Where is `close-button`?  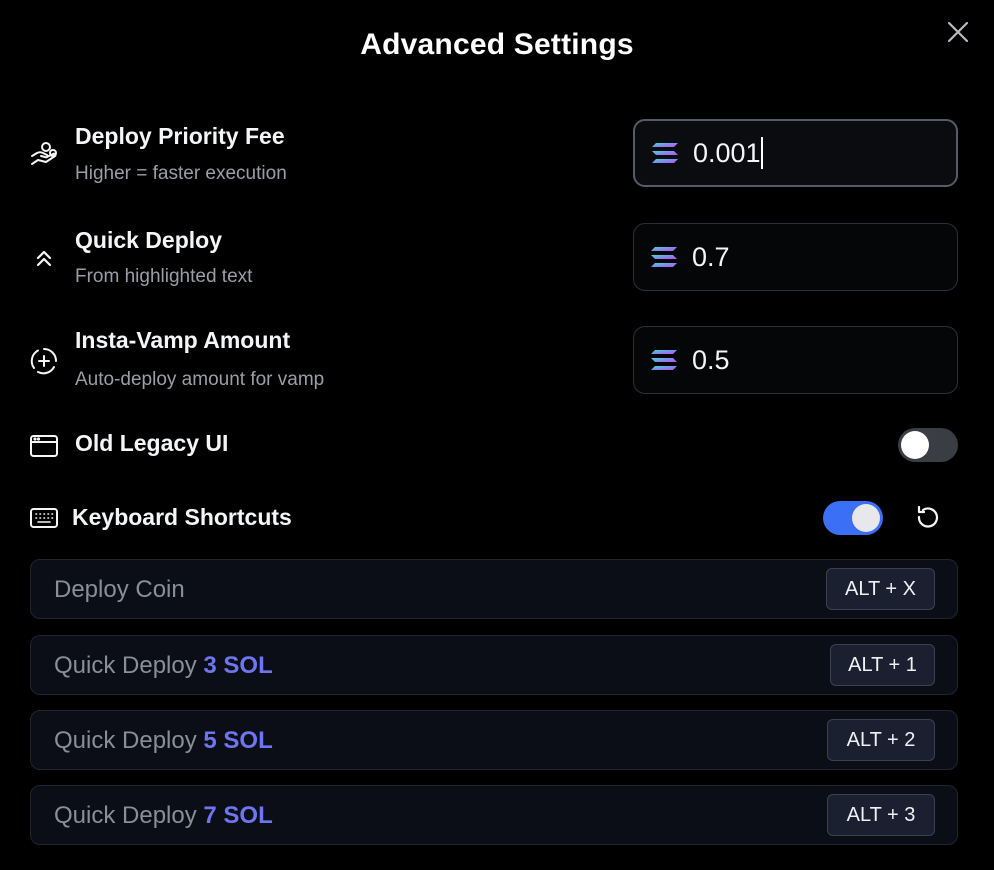 close-button is located at coordinates (958, 32).